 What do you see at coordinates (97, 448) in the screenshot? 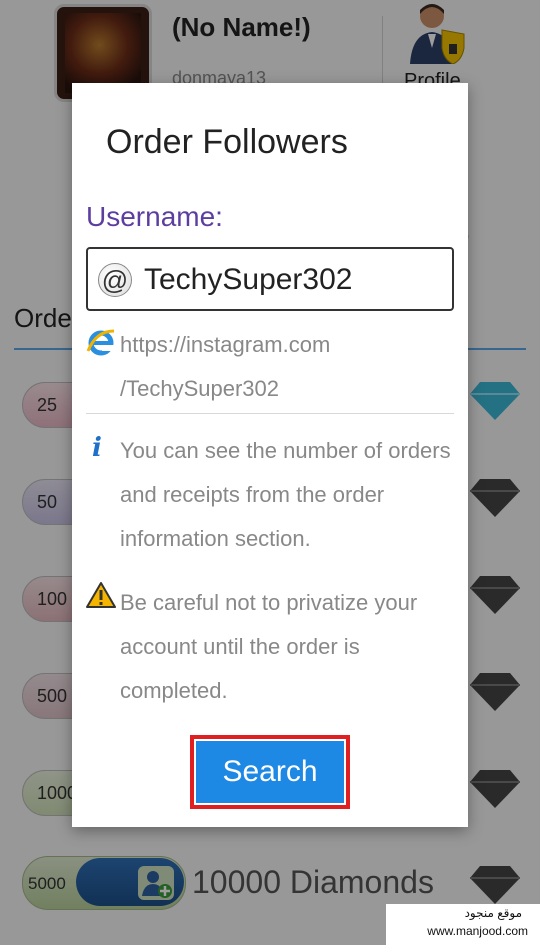
I see `info-icon: i` at bounding box center [97, 448].